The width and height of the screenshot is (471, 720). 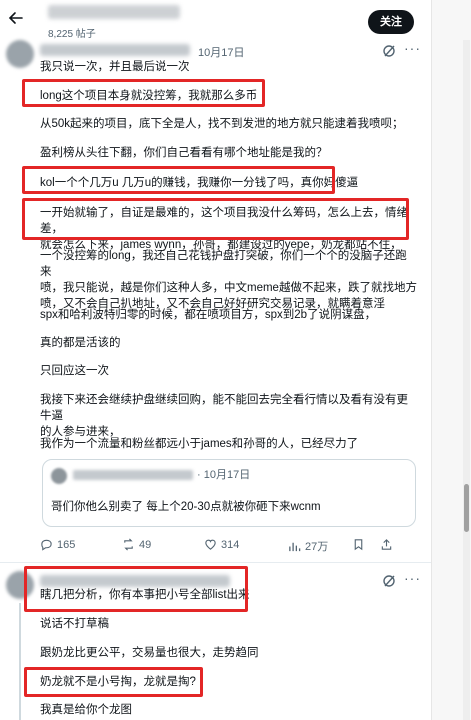 I want to click on tweet-date: 10月17日, so click(x=221, y=52).